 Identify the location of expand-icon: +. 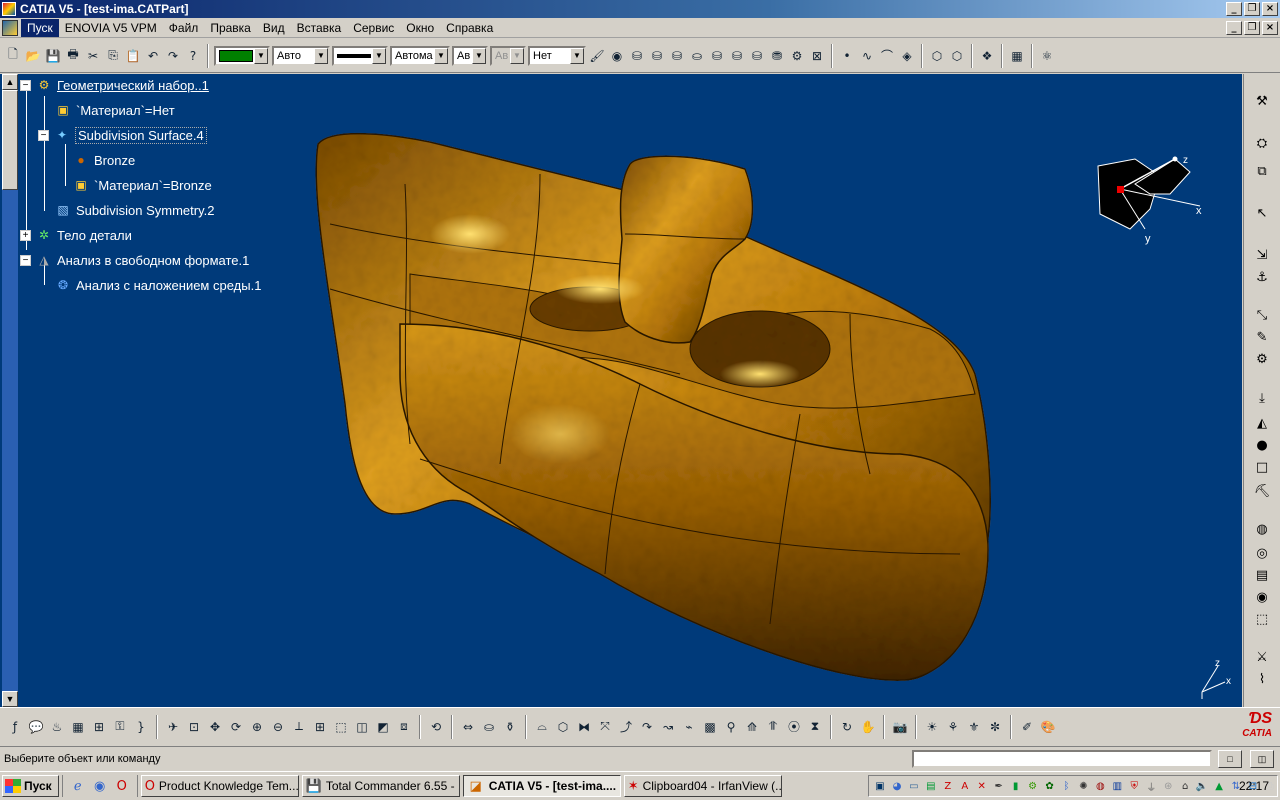
(25, 235).